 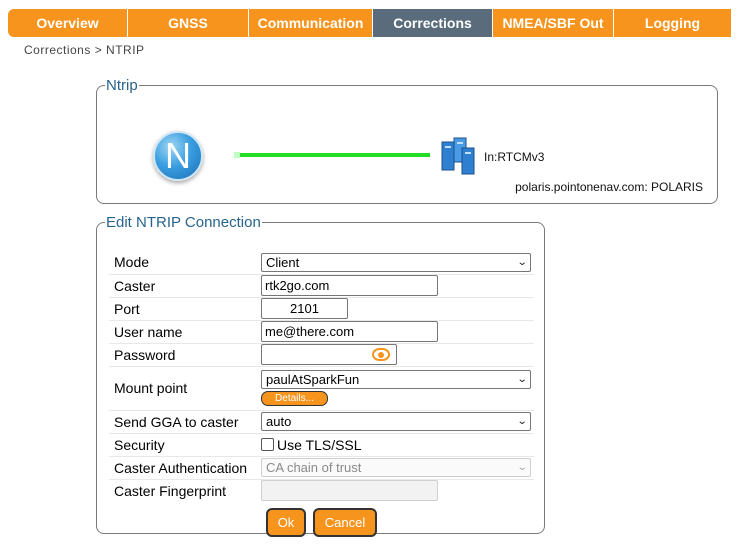 What do you see at coordinates (68, 23) in the screenshot?
I see `tab-overview: Overview` at bounding box center [68, 23].